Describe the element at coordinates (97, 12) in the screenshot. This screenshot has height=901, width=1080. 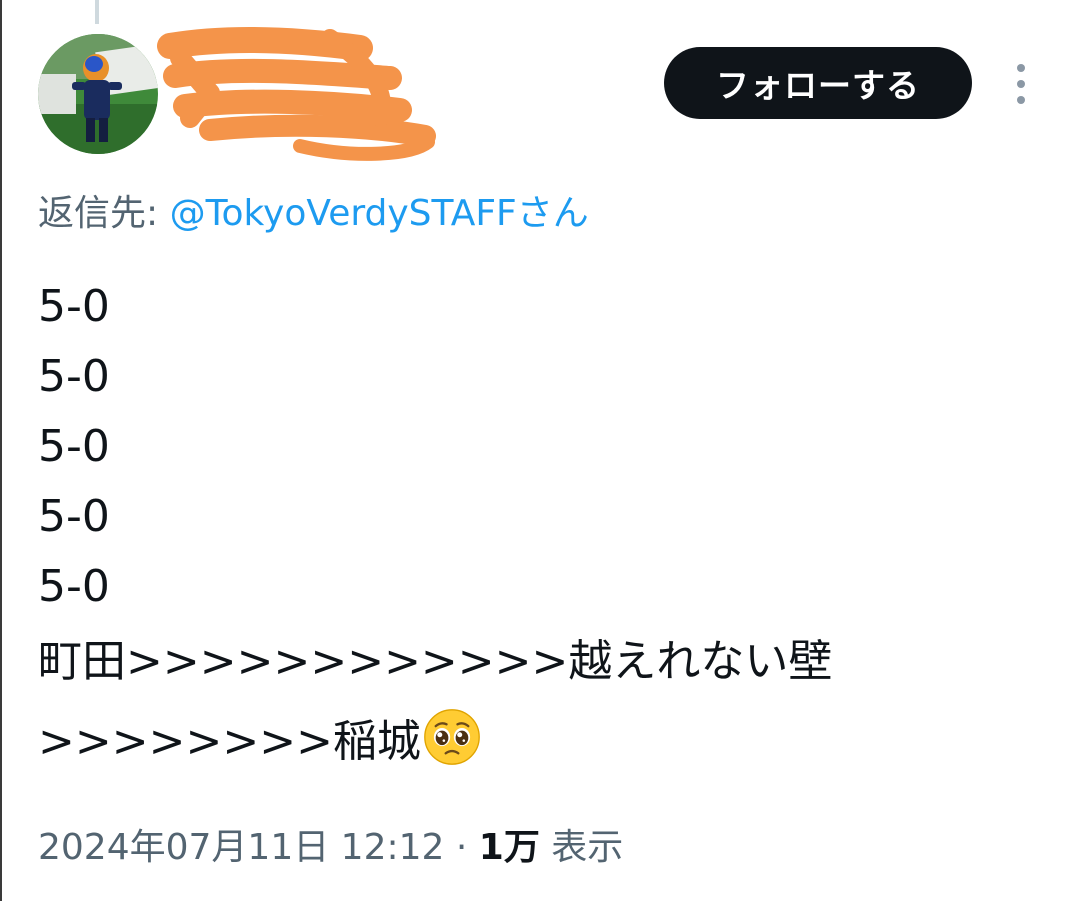
I see `thread-connector-line` at that location.